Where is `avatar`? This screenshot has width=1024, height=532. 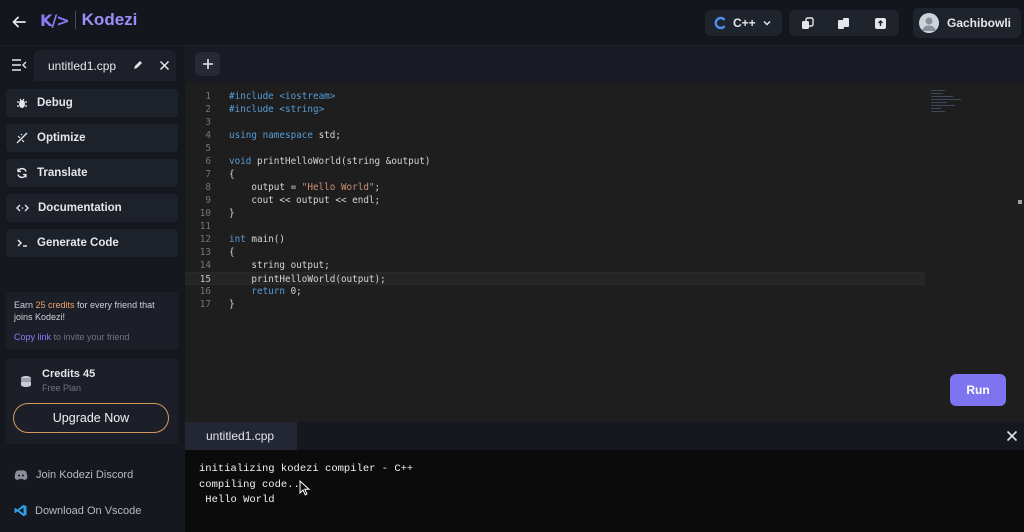 avatar is located at coordinates (929, 23).